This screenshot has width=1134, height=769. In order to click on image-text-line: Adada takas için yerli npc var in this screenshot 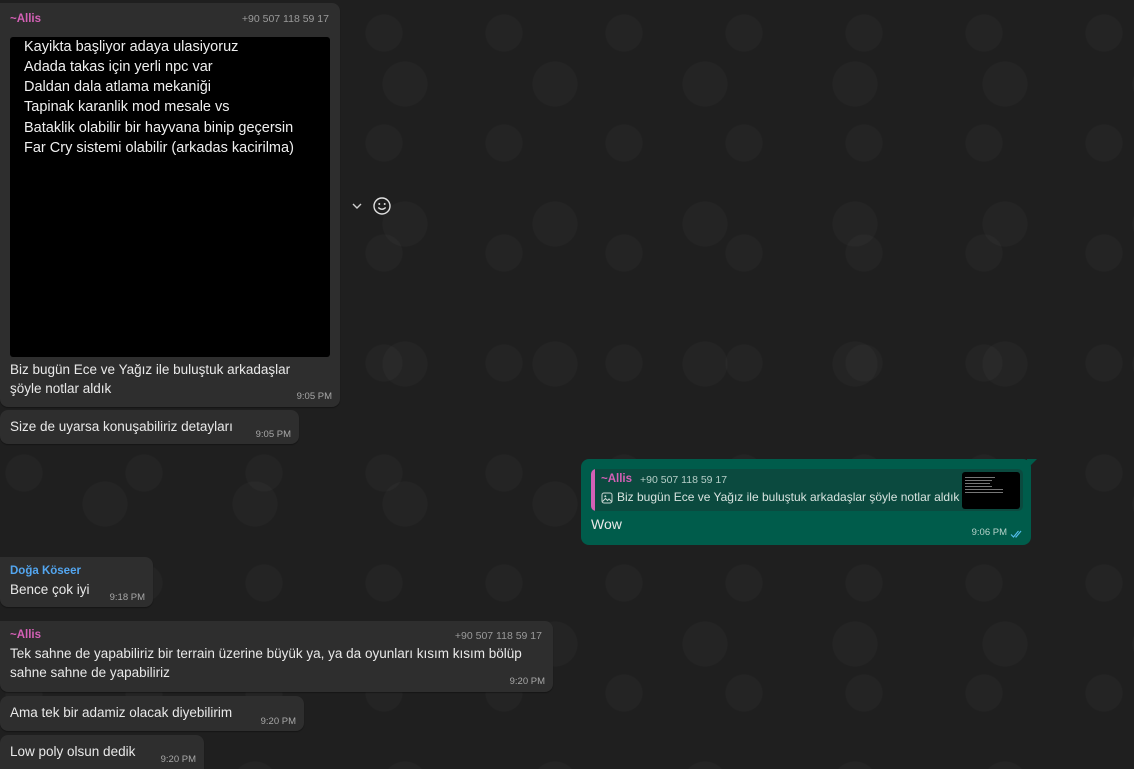, I will do `click(118, 67)`.